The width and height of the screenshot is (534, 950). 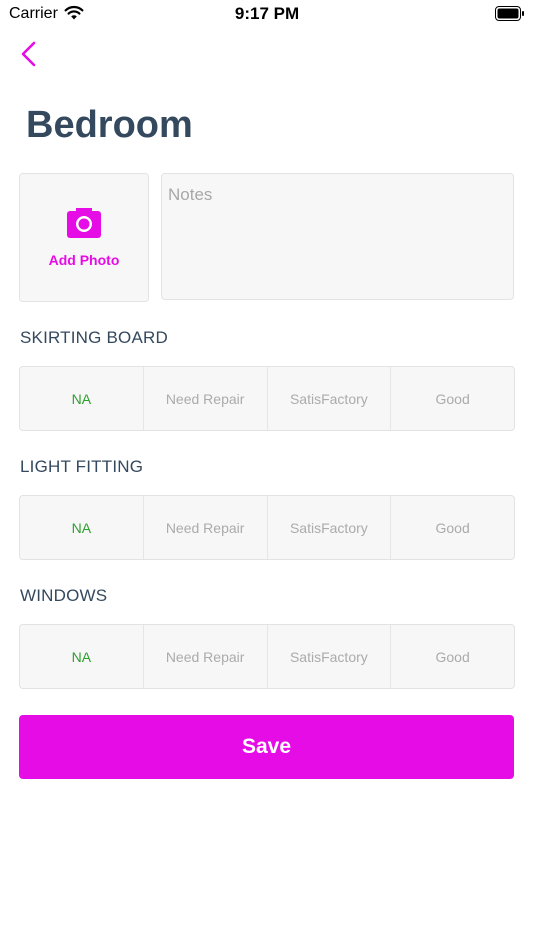 I want to click on save-button: Save, so click(x=266, y=747).